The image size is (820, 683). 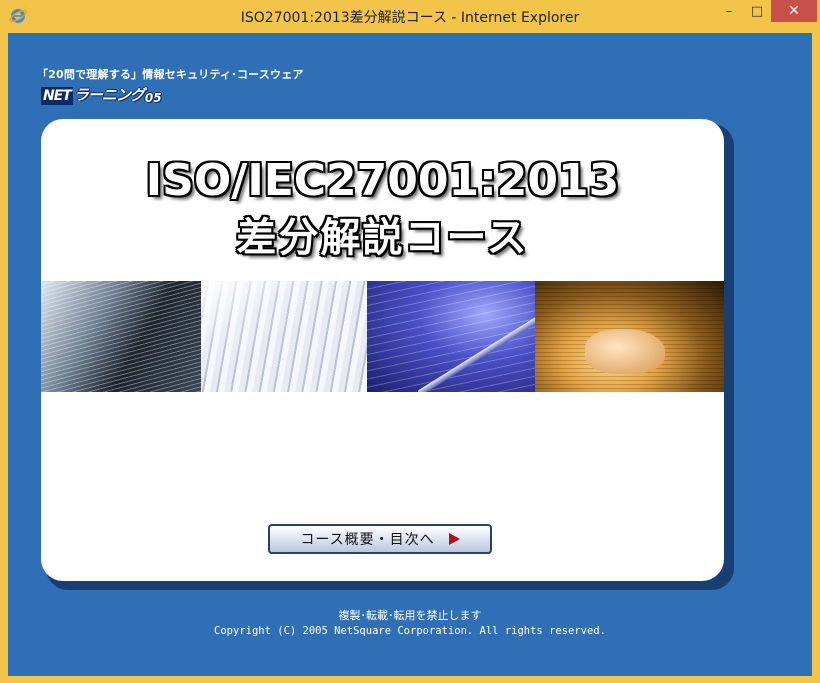 I want to click on pen-shape, so click(x=475, y=351).